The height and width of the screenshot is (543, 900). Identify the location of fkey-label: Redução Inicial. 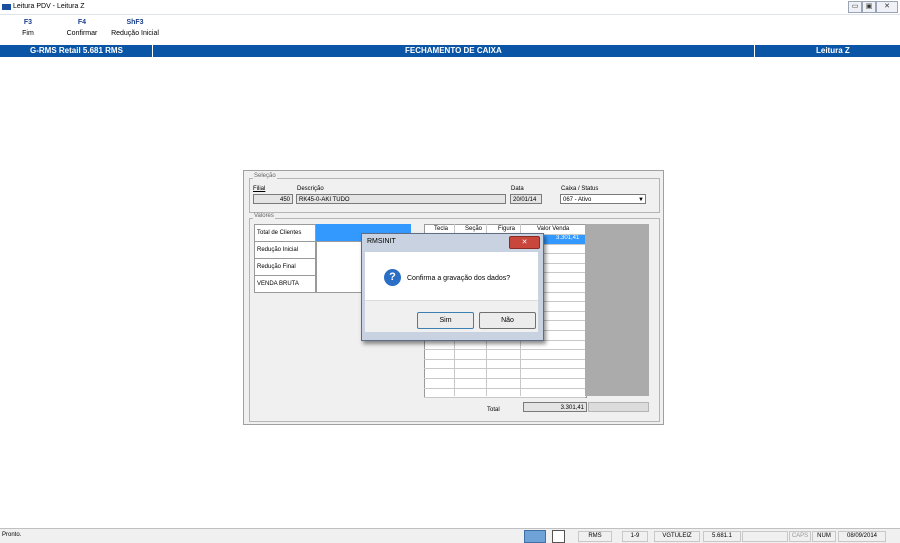
(135, 33).